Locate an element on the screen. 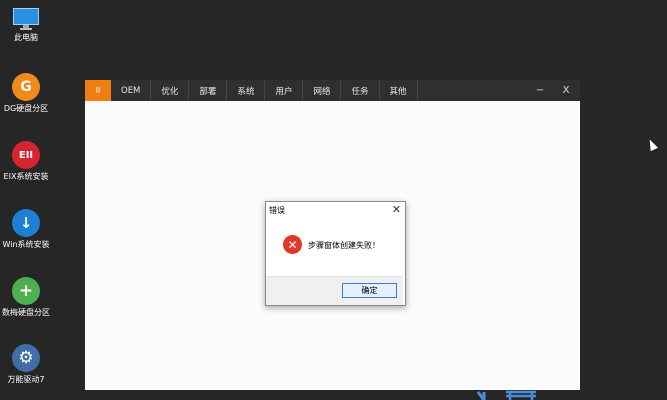 This screenshot has height=400, width=667. desktop-icon-win-install: ↓ Win系统安装 is located at coordinates (26, 229).